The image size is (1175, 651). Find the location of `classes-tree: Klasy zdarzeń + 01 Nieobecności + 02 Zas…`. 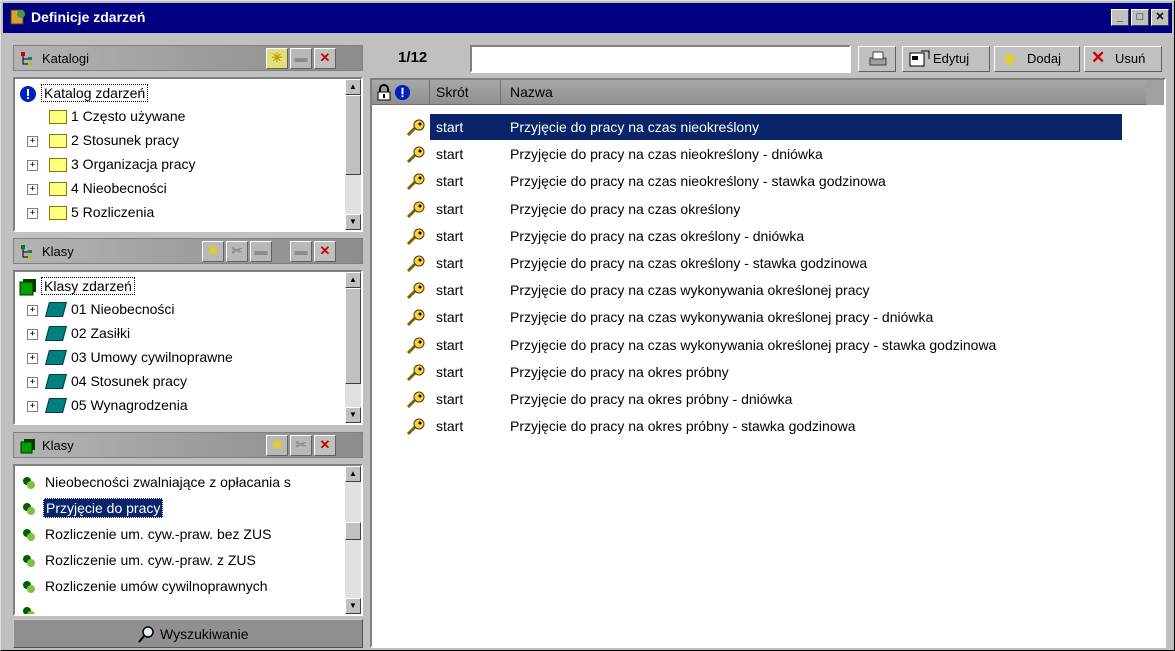

classes-tree: Klasy zdarzeń + 01 Nieobecności + 02 Zas… is located at coordinates (188, 347).